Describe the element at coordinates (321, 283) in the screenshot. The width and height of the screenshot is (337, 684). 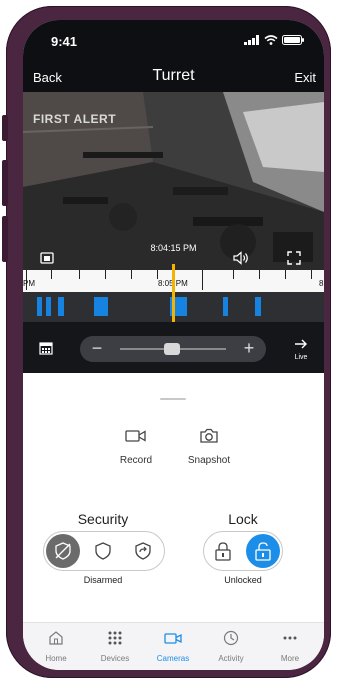
I see `timeline-label-right: 8` at that location.